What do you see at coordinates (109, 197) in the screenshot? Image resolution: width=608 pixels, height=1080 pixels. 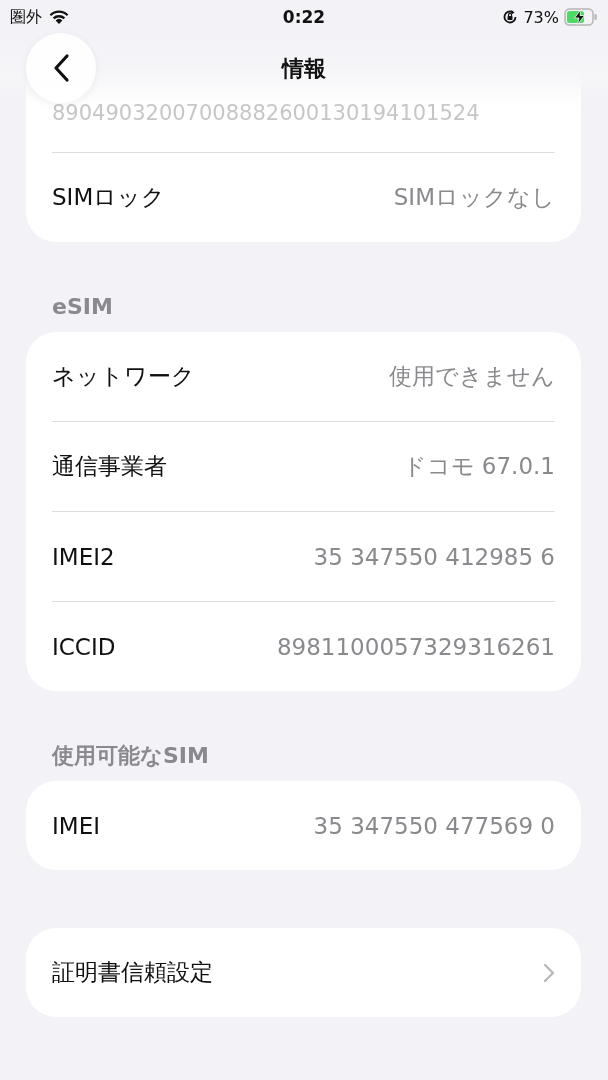 I see `row-label: SIMロック` at bounding box center [109, 197].